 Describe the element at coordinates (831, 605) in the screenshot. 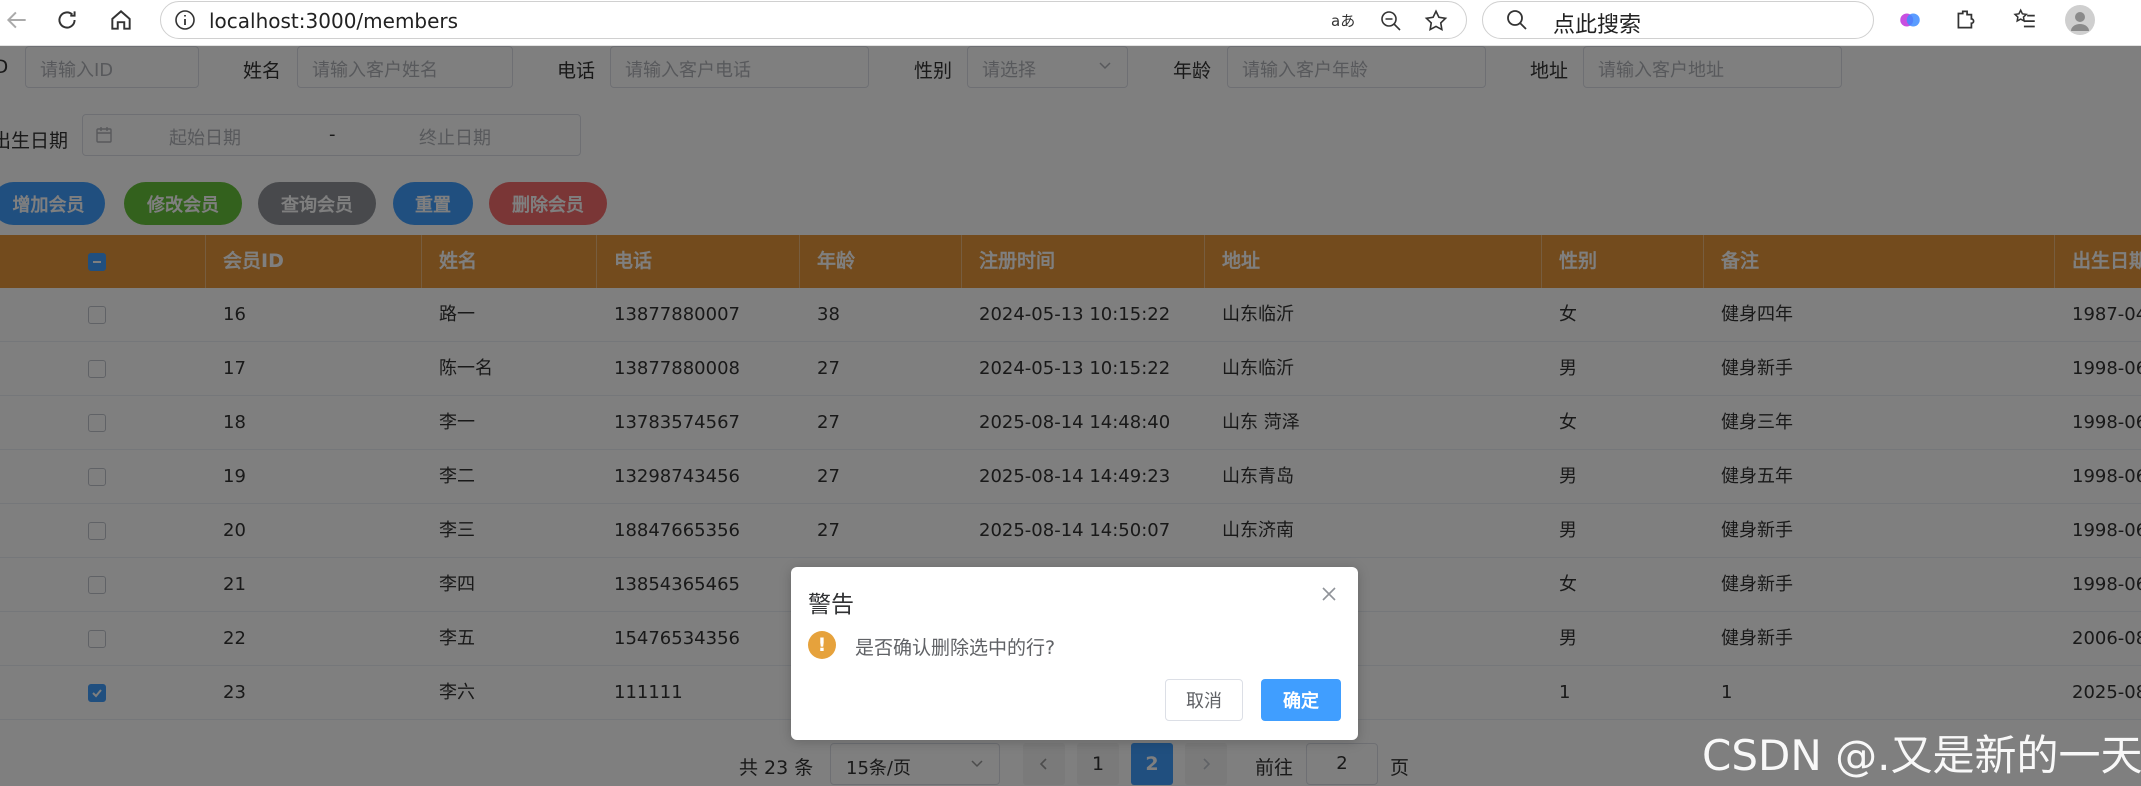

I see `dialog-title: 警告` at that location.